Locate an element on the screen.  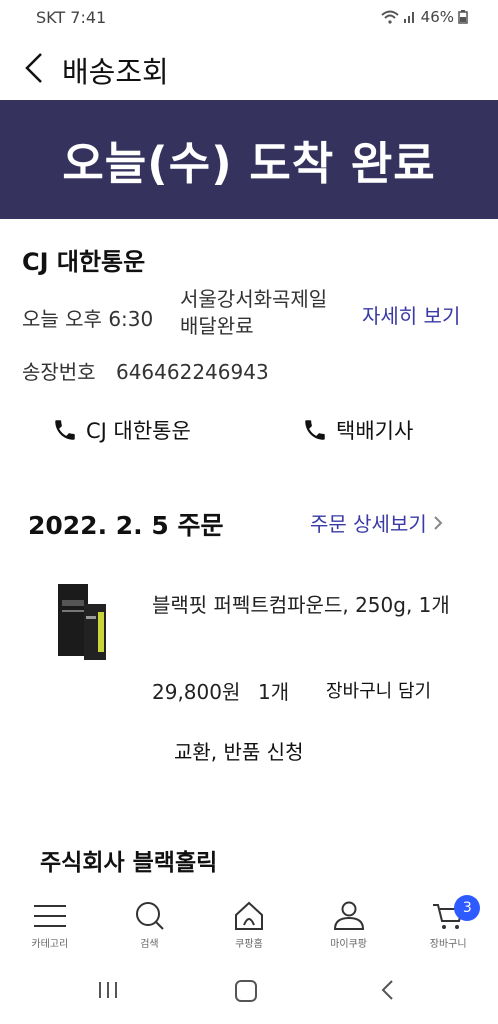
battery-icon is located at coordinates (463, 17).